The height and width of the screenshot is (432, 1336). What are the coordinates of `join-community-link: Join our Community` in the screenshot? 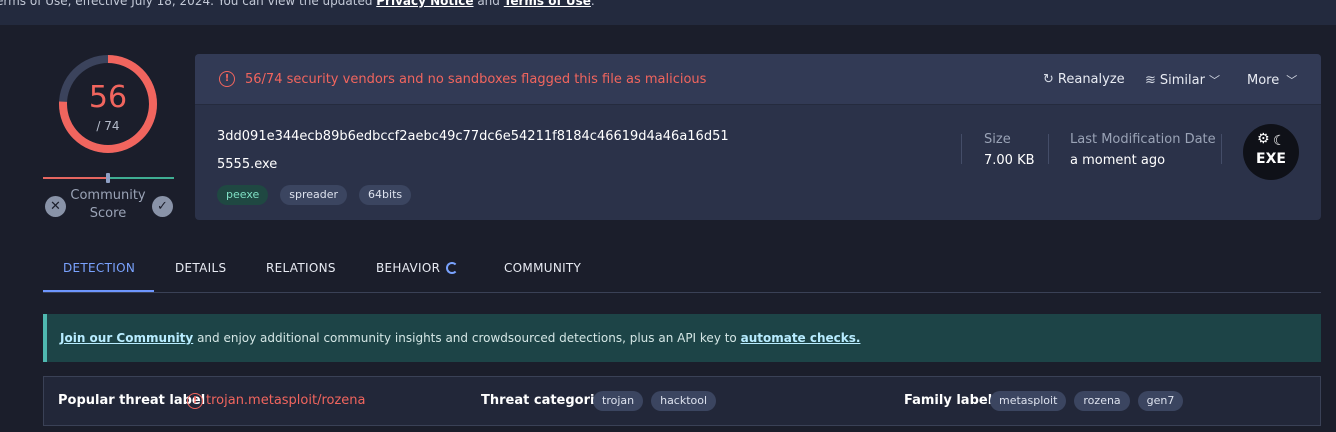 It's located at (126, 338).